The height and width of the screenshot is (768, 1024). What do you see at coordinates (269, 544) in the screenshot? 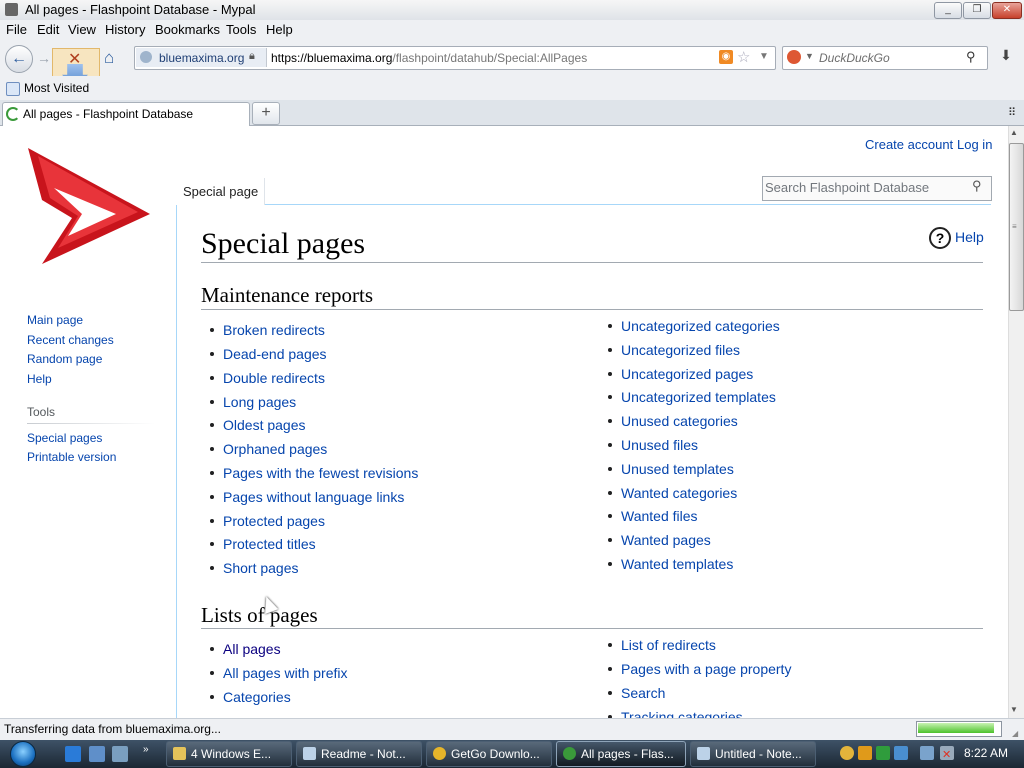
I see `special-page-link: Protected titles` at bounding box center [269, 544].